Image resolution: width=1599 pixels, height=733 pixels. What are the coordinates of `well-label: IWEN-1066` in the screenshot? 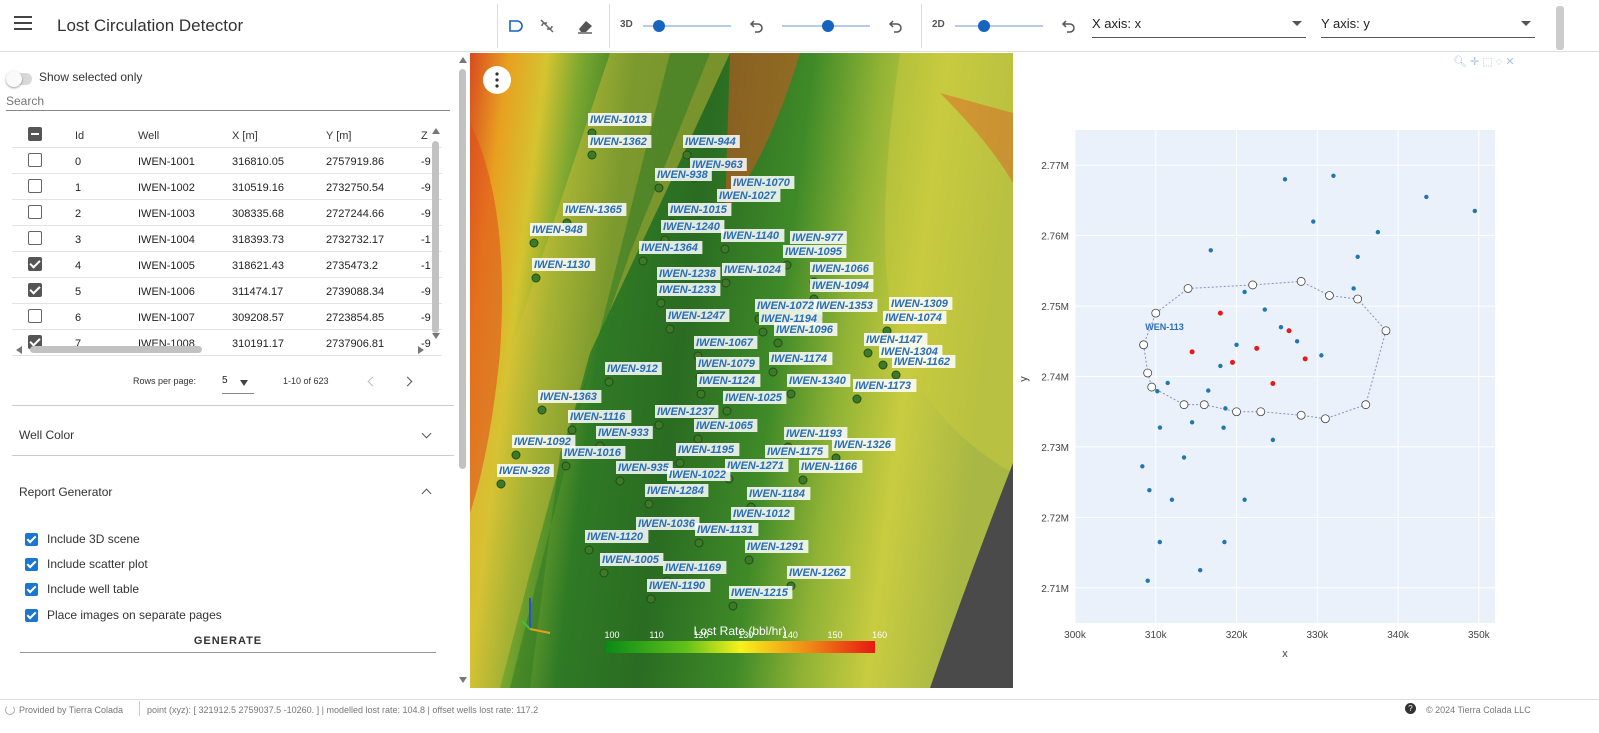 It's located at (841, 269).